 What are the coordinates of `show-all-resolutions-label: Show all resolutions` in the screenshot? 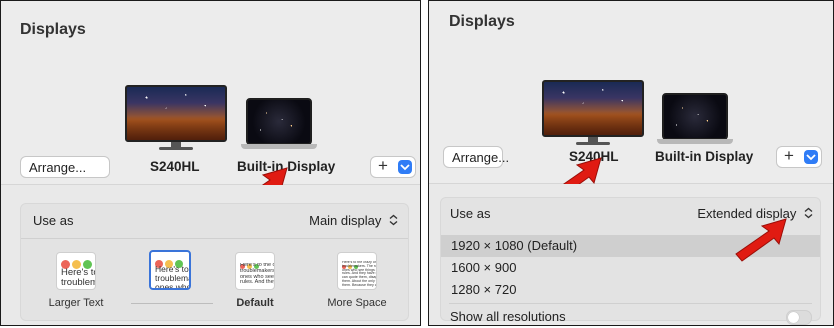 It's located at (508, 316).